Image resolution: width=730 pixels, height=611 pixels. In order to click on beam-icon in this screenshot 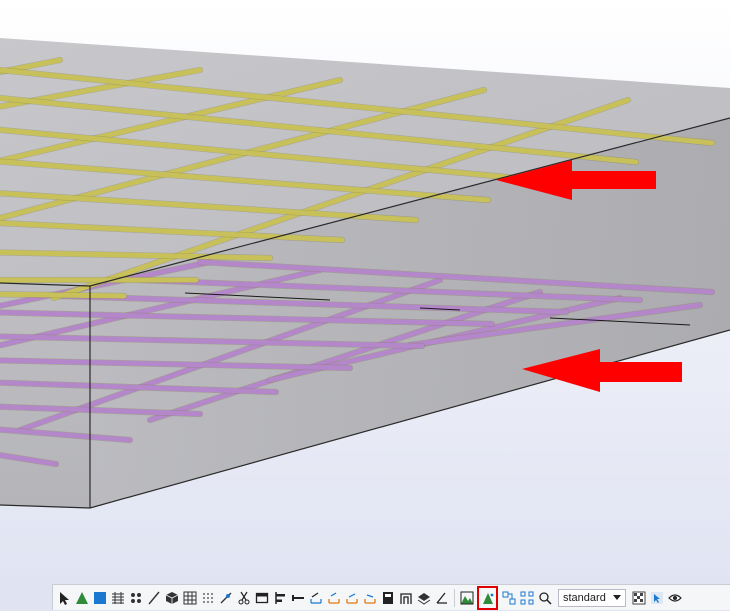, I will do `click(297, 597)`.